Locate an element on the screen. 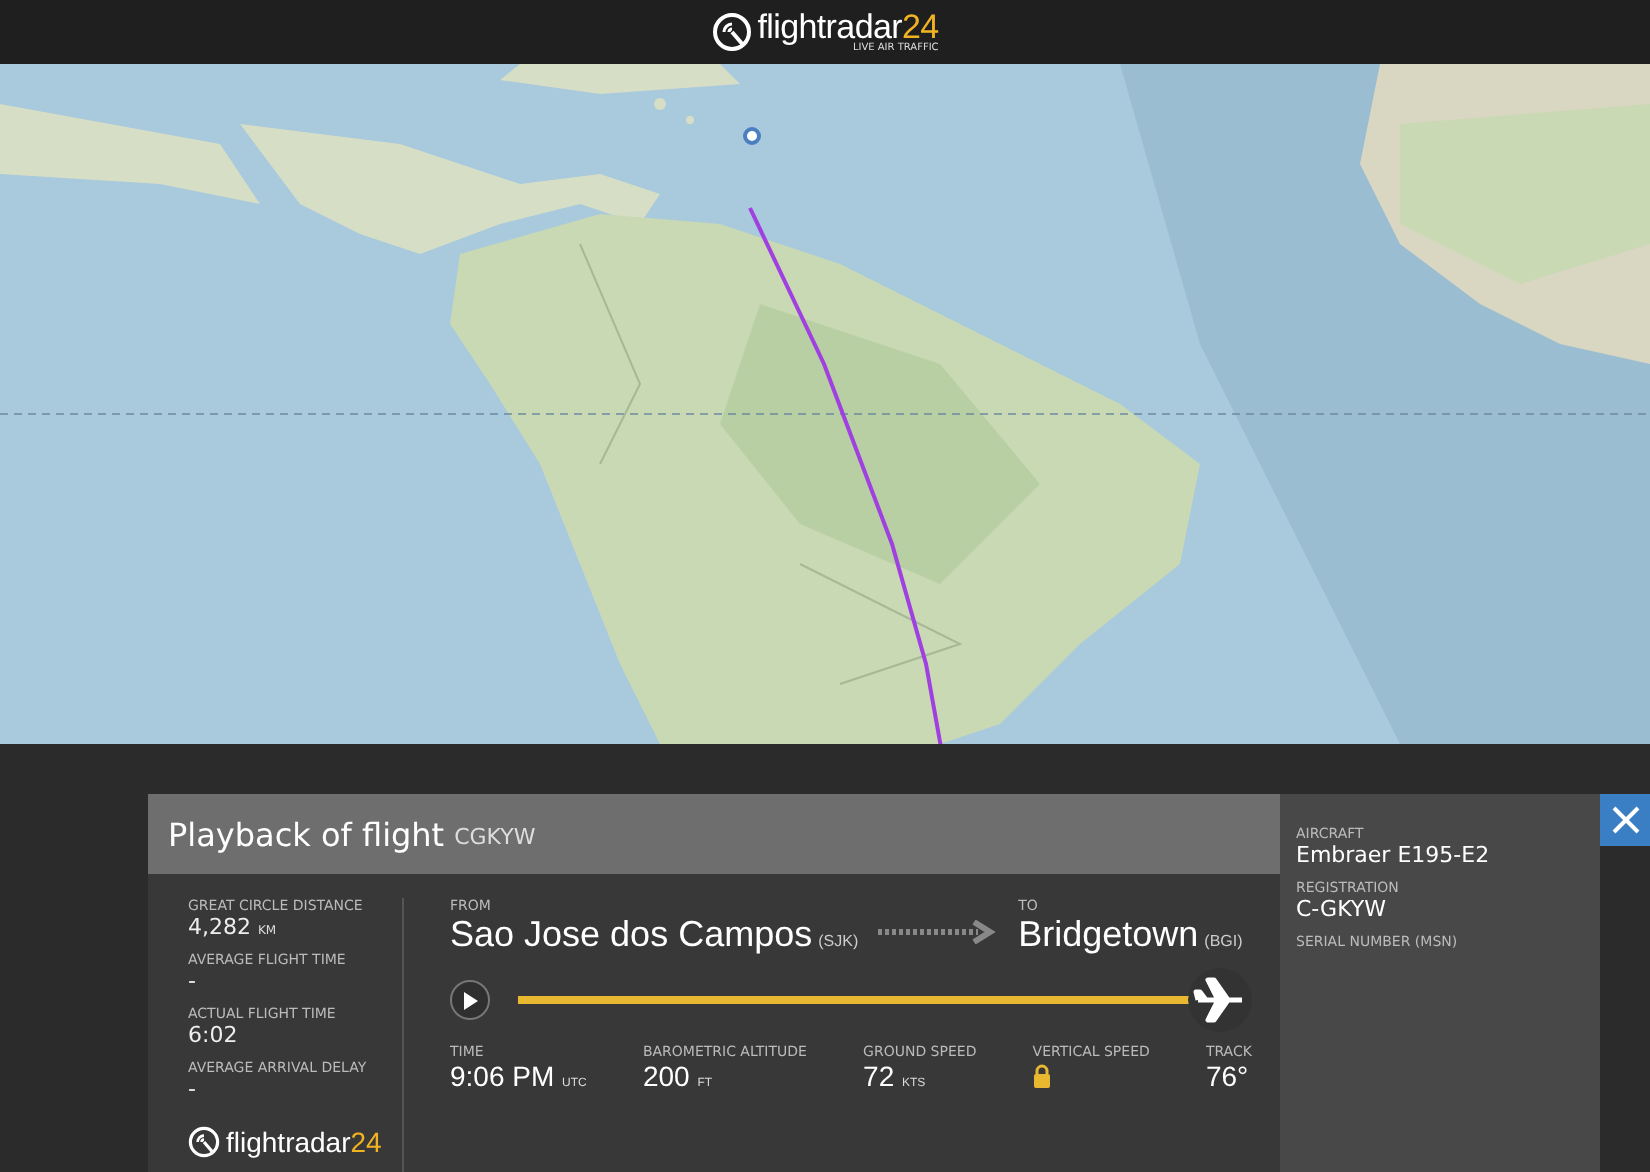 The image size is (1650, 1172). close-button is located at coordinates (1625, 820).